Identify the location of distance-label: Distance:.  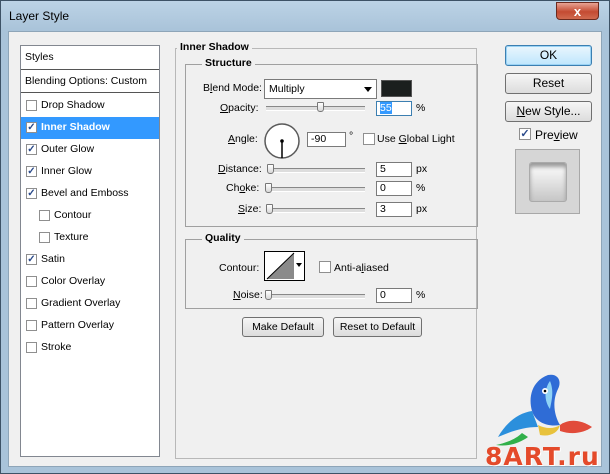
(240, 169).